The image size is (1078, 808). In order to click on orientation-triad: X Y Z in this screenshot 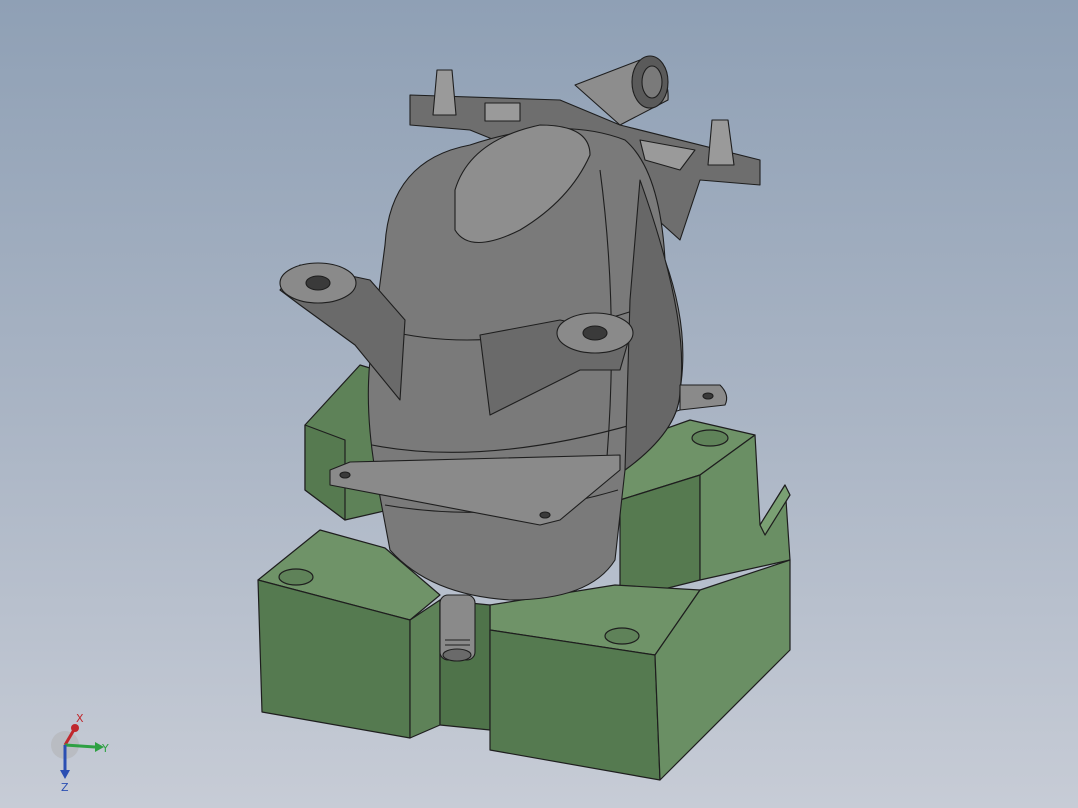, I will do `click(85, 750)`.